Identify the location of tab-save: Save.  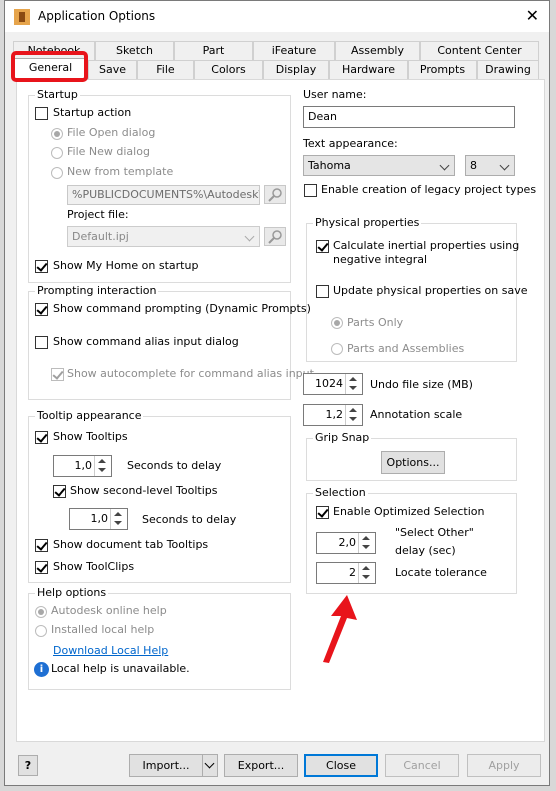
(112, 69).